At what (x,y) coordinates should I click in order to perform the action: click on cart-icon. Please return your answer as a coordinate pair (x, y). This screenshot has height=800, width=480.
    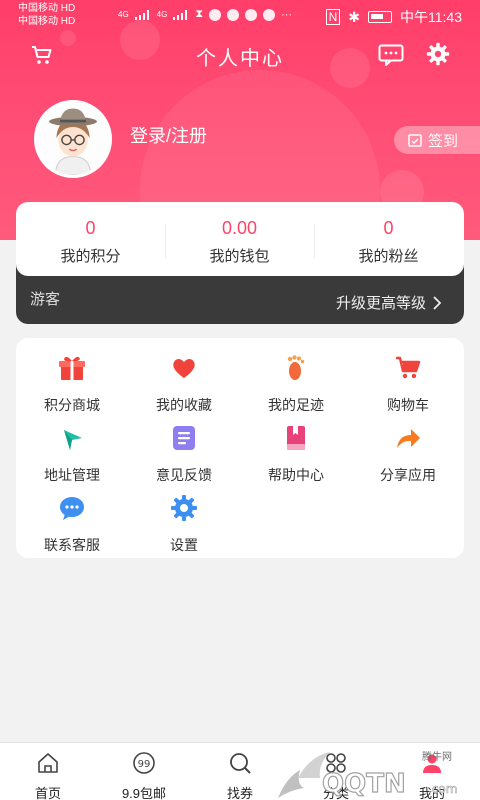
    Looking at the image, I should click on (408, 367).